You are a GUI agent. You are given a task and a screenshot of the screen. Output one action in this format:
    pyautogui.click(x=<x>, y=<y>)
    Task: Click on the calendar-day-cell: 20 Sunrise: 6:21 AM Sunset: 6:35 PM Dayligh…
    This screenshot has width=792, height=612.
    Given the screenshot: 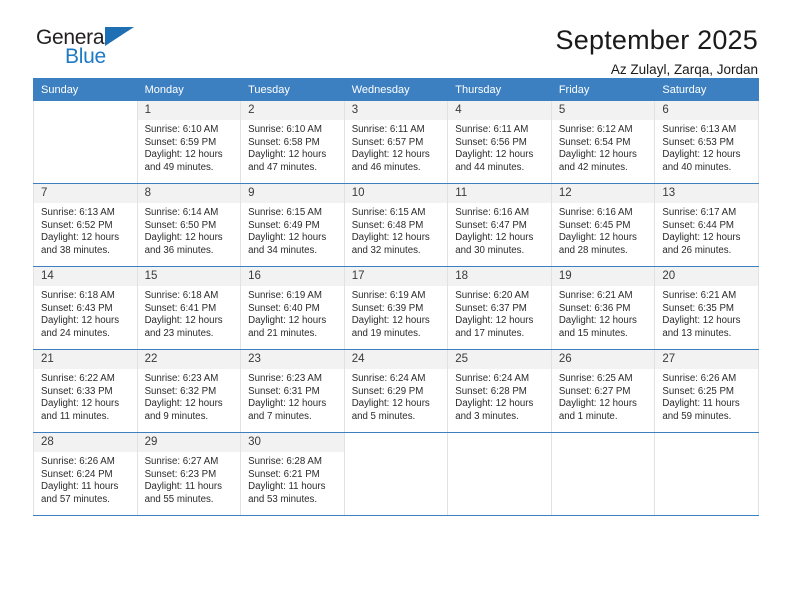 What is the action you would take?
    pyautogui.click(x=706, y=308)
    